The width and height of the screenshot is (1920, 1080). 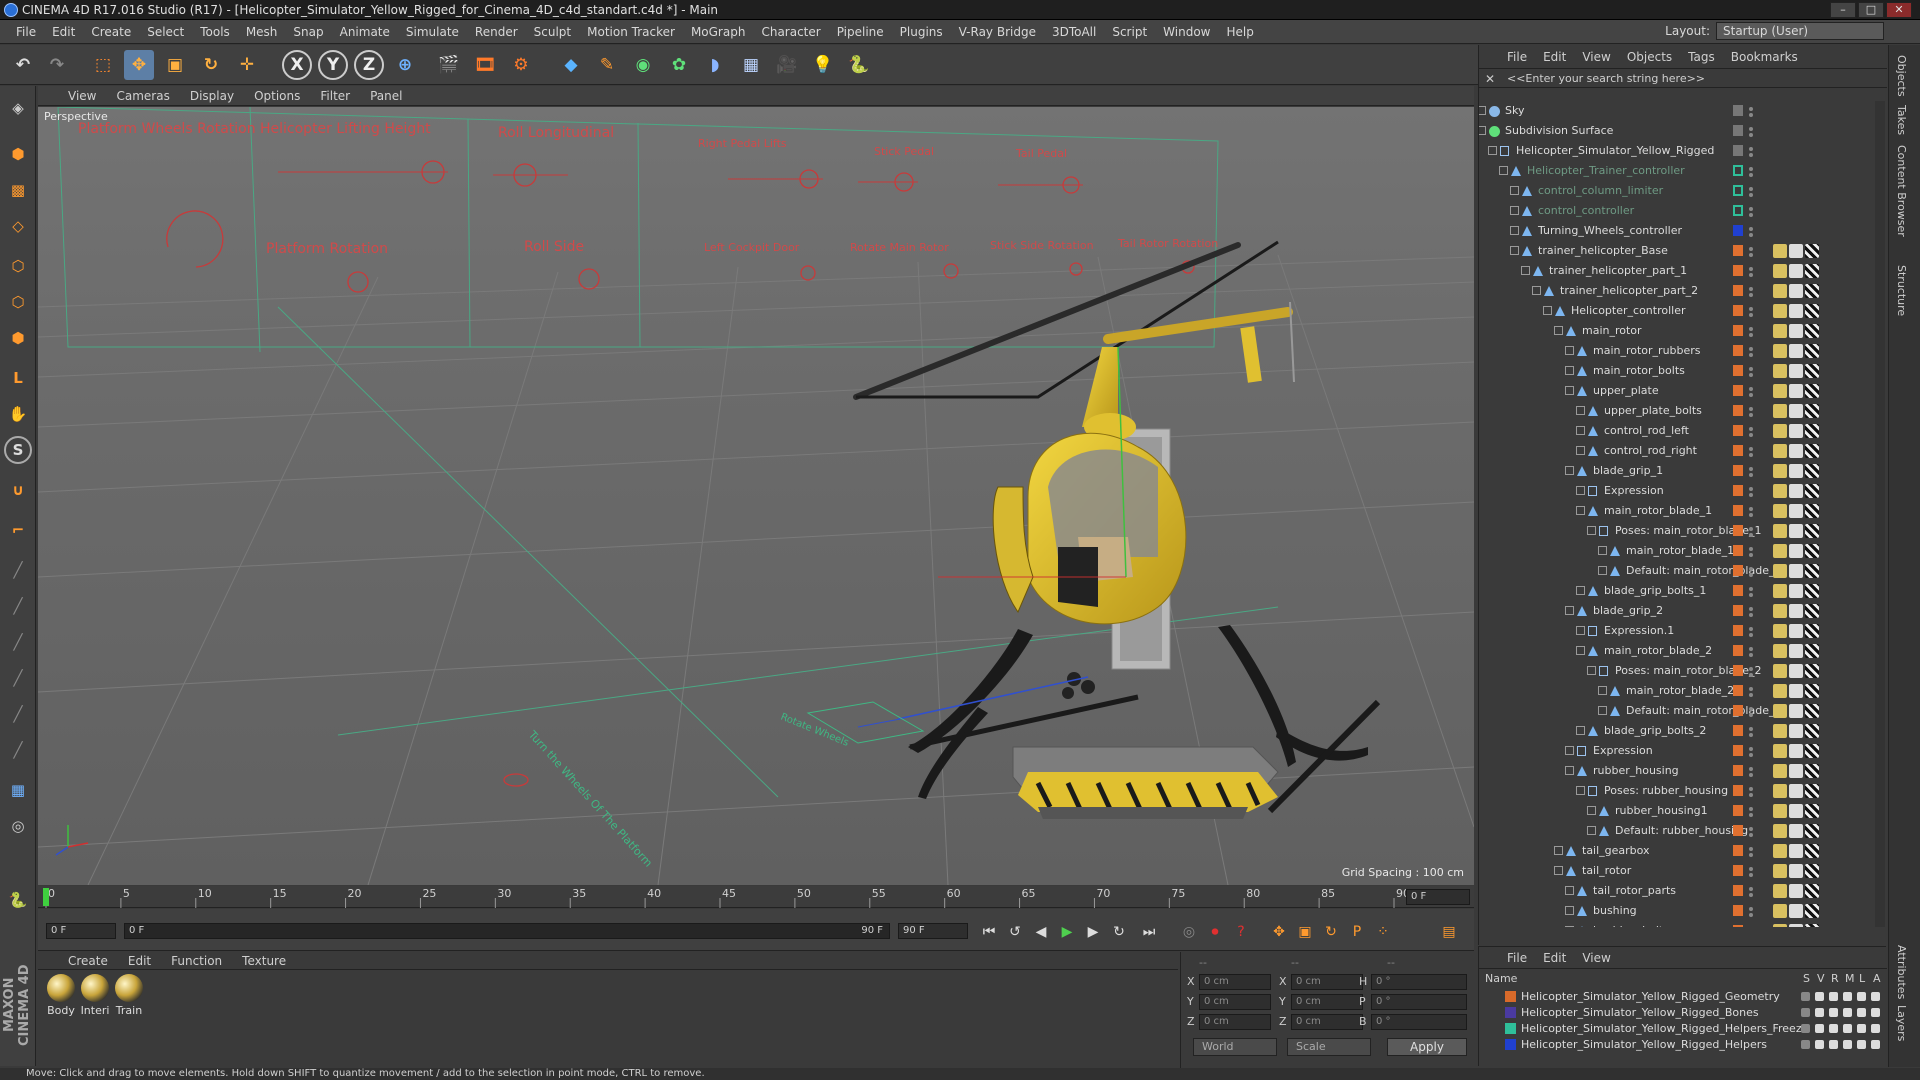 What do you see at coordinates (175, 65) in the screenshot?
I see `scale-tool-icon: ▣` at bounding box center [175, 65].